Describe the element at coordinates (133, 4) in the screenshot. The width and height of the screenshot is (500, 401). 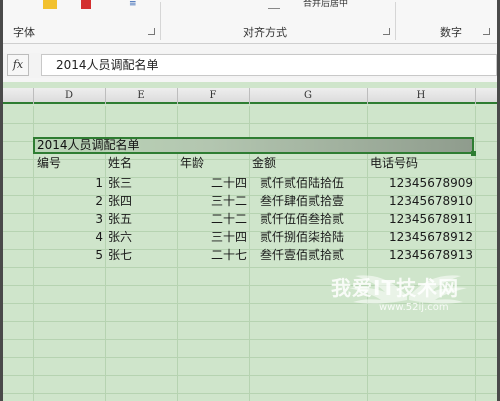
I see `wrap-text-icon: ≡` at that location.